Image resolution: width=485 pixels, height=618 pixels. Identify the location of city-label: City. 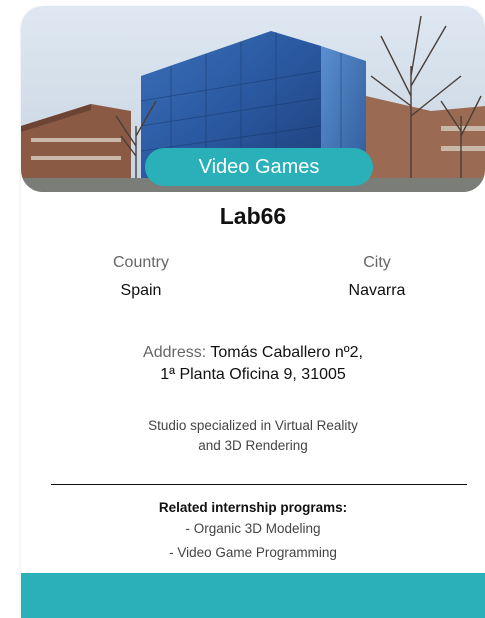
(377, 262).